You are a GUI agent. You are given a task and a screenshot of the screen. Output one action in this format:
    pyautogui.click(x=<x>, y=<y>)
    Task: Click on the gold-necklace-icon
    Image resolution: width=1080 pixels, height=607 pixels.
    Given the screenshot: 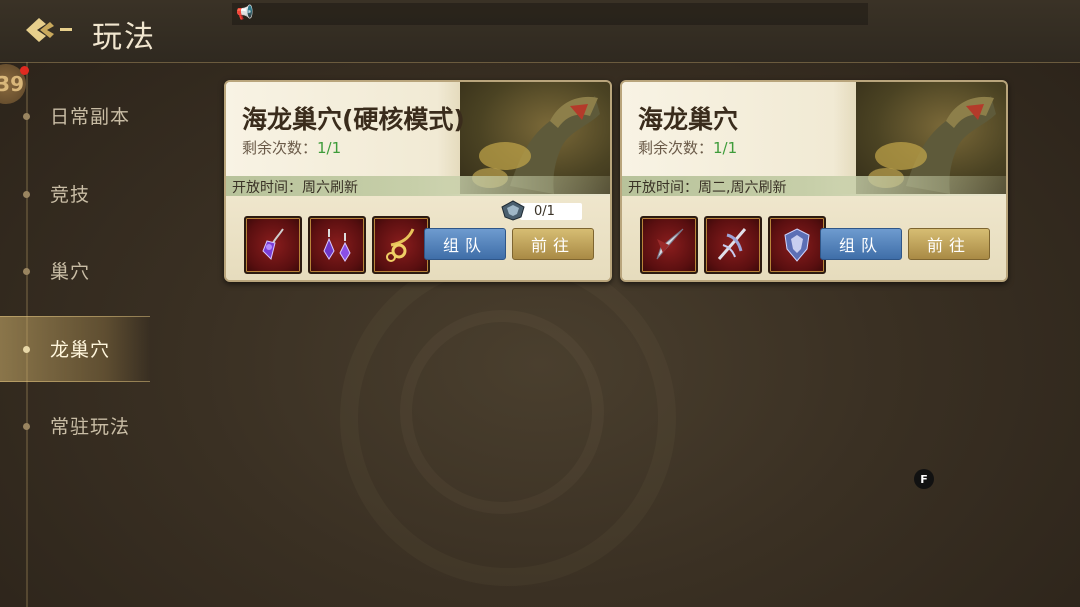 What is the action you would take?
    pyautogui.click(x=400, y=245)
    